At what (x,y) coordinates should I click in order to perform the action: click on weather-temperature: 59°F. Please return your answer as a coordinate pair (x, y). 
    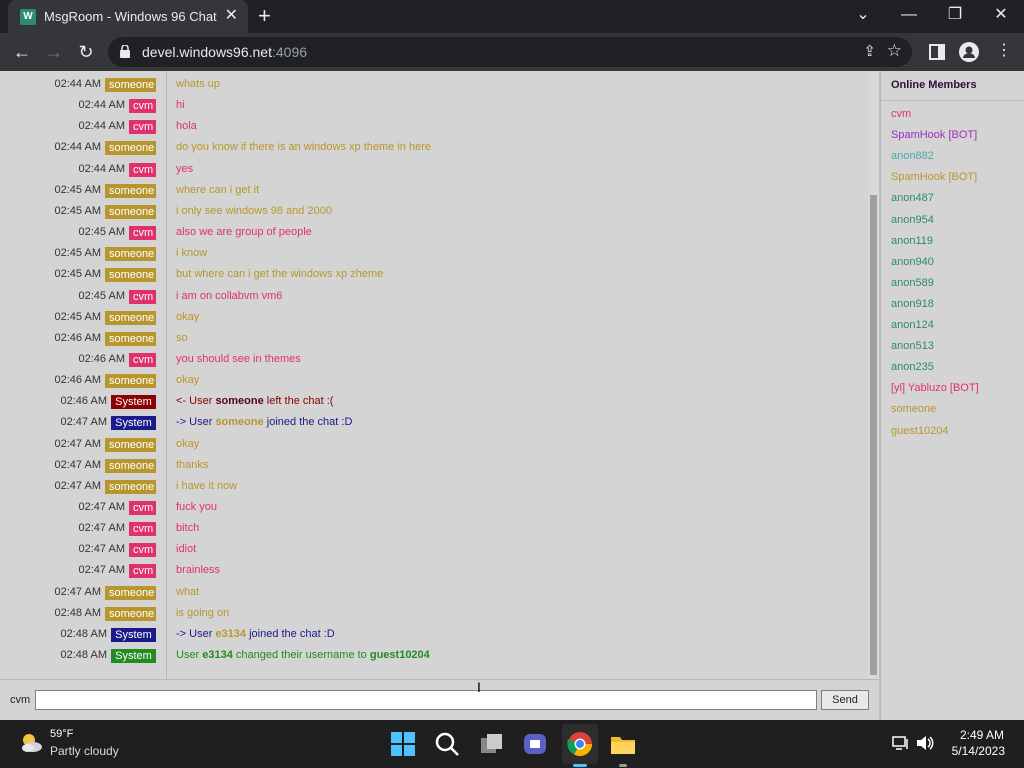
    Looking at the image, I should click on (61, 734).